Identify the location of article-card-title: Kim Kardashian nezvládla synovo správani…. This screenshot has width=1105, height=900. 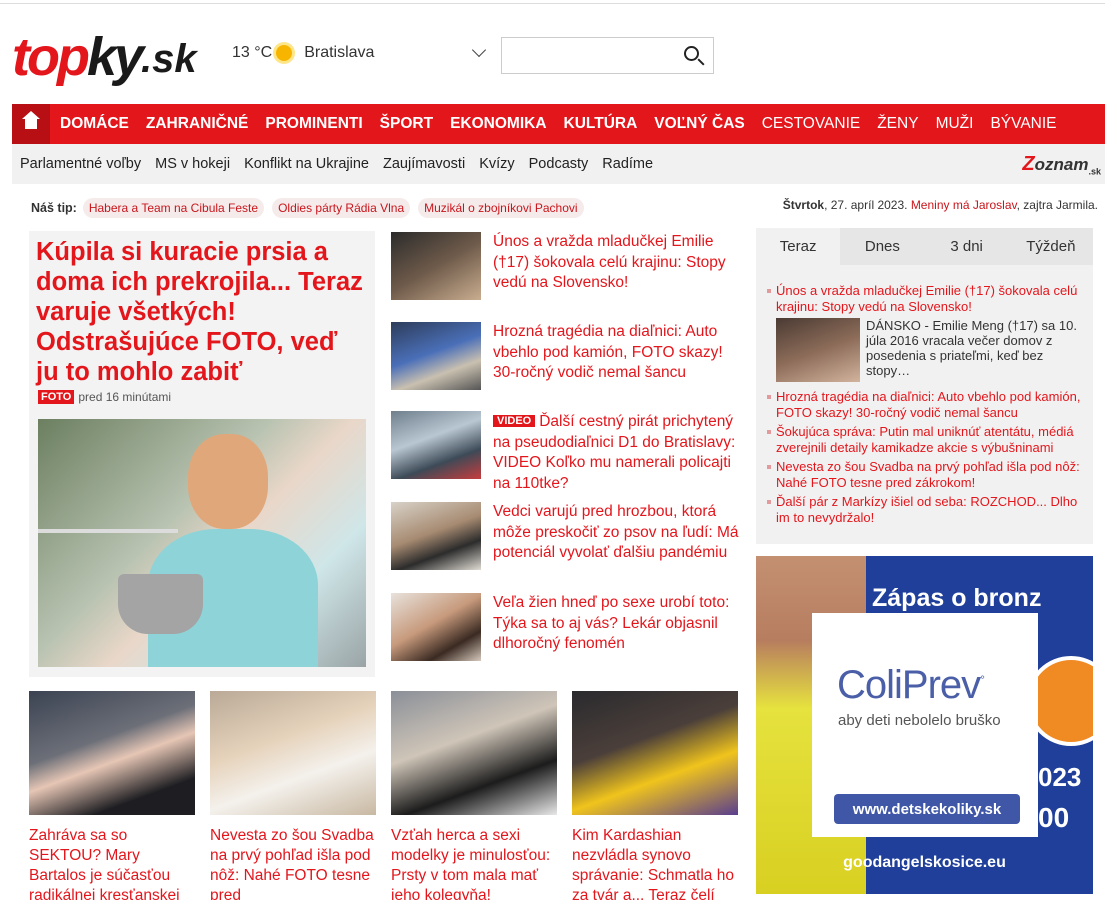
(655, 863).